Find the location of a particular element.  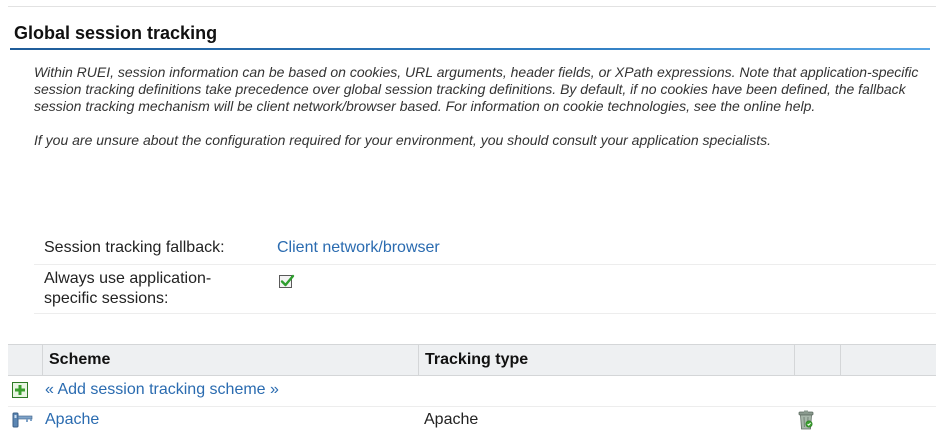

fallback-label: Session tracking fallback: is located at coordinates (134, 247).